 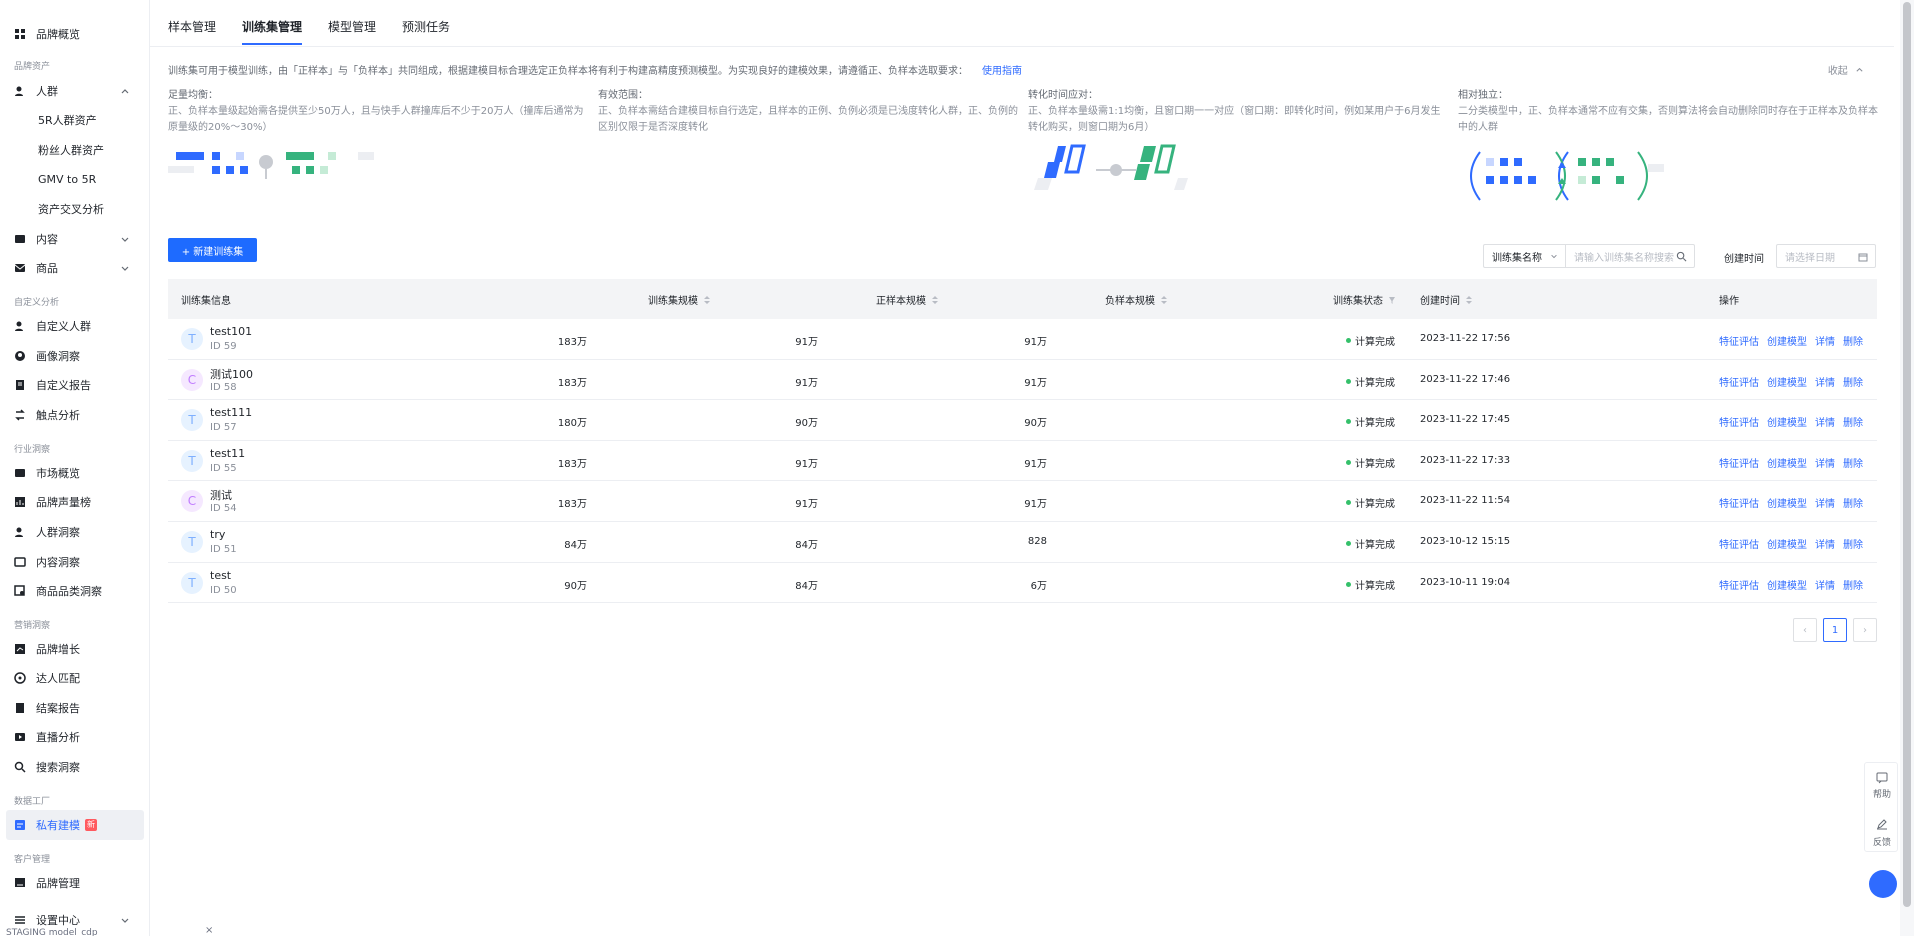 I want to click on nav-sub-fans: 粉丝人群资产, so click(x=71, y=150).